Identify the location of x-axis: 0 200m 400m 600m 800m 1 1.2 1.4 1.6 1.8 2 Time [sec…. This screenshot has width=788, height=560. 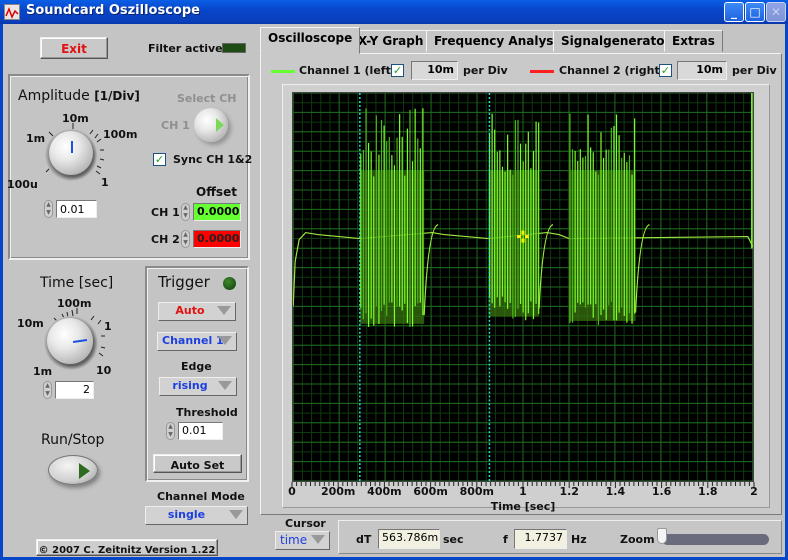
(523, 497).